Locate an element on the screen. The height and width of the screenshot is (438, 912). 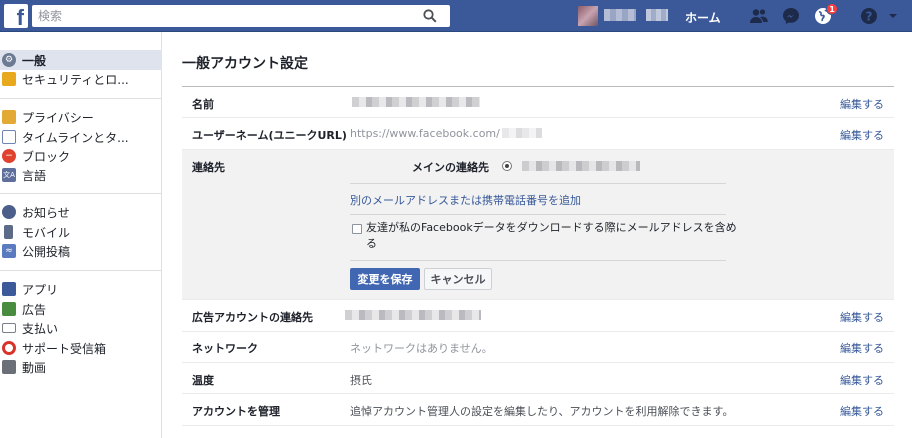
sidebar-item-privacy: プライバシー is located at coordinates (81, 117).